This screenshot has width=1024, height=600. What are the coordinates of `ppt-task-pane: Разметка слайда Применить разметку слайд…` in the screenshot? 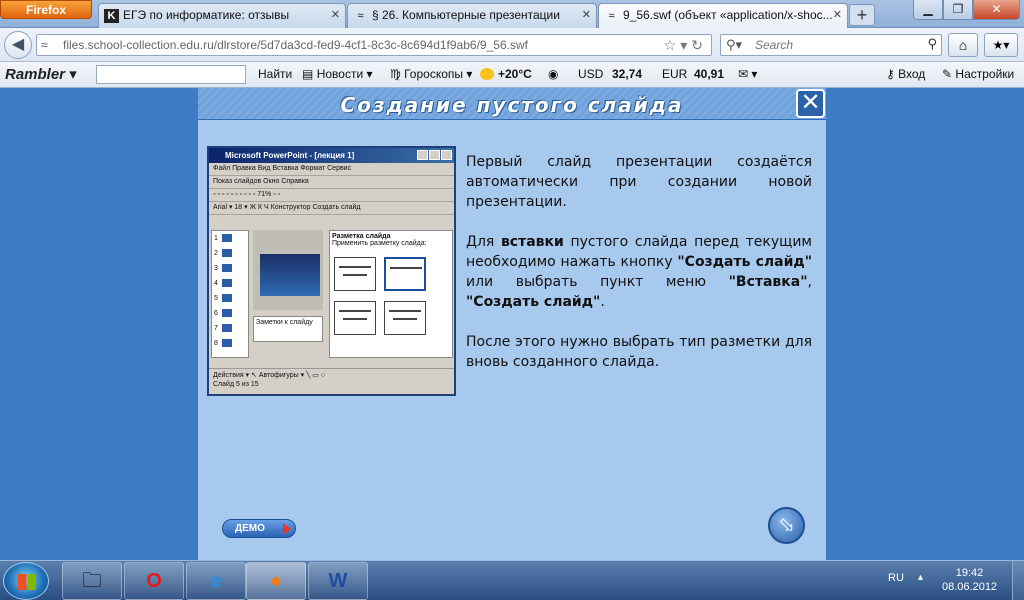 It's located at (391, 294).